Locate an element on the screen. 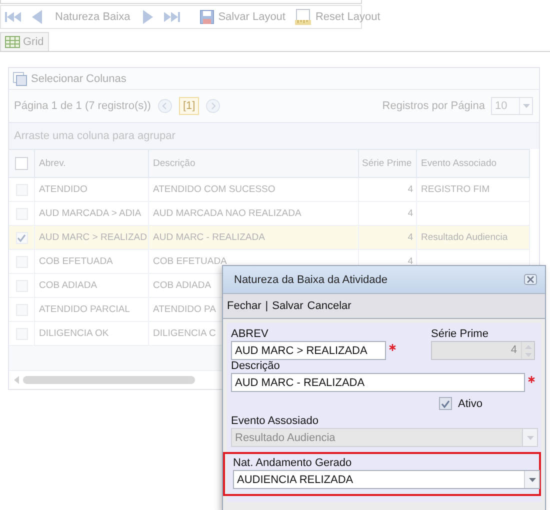 Image resolution: width=550 pixels, height=510 pixels. back-triangle-icon is located at coordinates (37, 17).